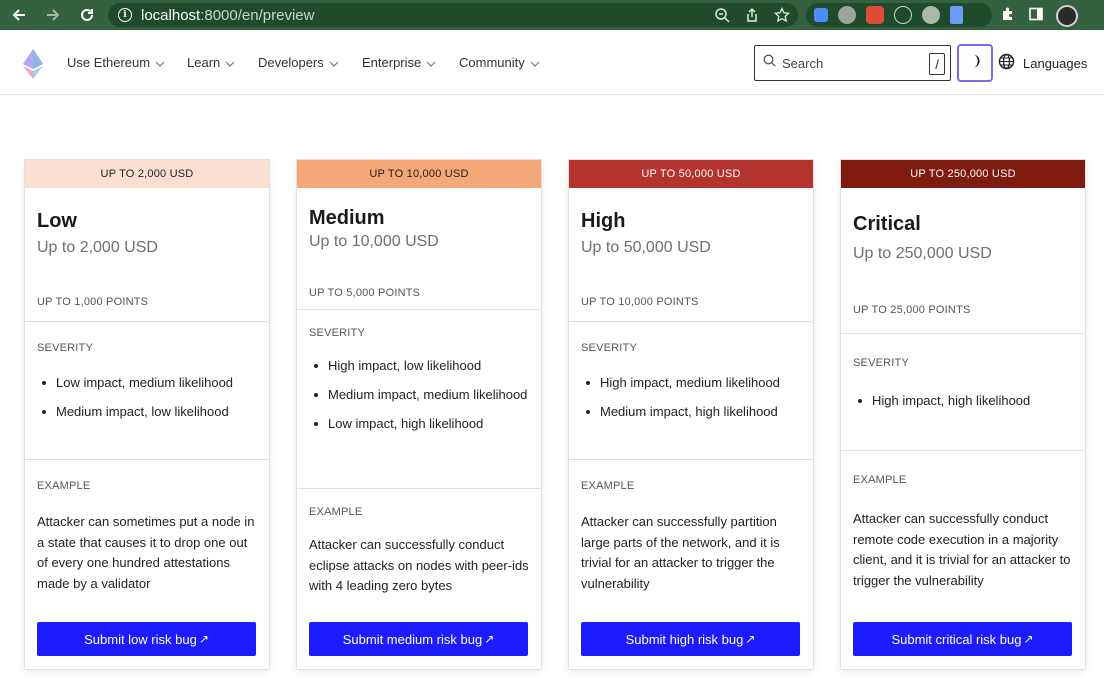 This screenshot has width=1104, height=693. I want to click on search-placeholder: Search, so click(803, 63).